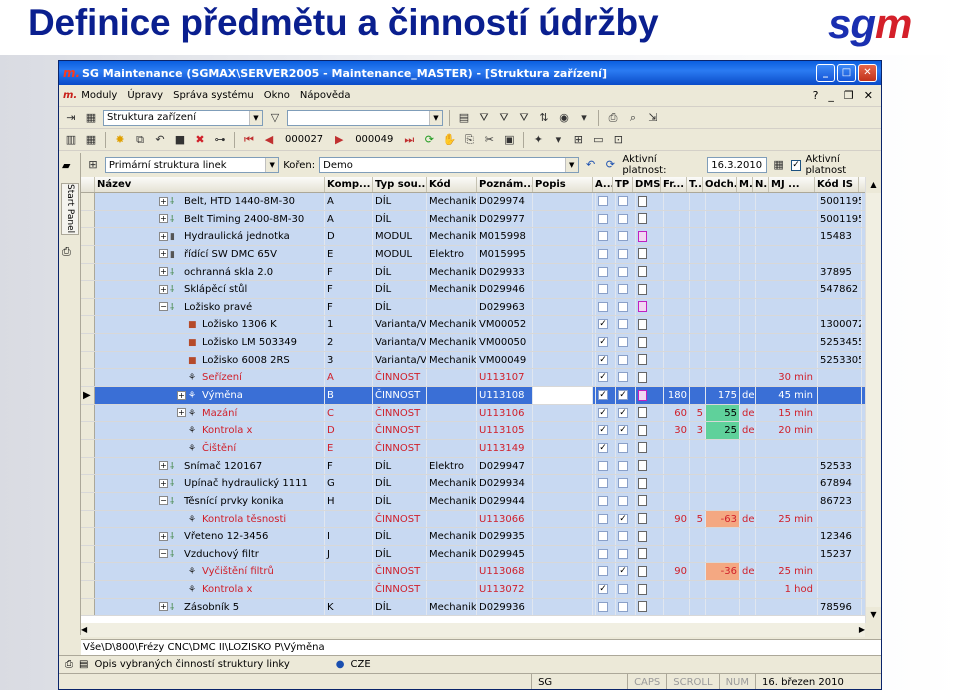 The width and height of the screenshot is (960, 690). What do you see at coordinates (505, 201) in the screenshot?
I see `code-cell: D029974` at bounding box center [505, 201].